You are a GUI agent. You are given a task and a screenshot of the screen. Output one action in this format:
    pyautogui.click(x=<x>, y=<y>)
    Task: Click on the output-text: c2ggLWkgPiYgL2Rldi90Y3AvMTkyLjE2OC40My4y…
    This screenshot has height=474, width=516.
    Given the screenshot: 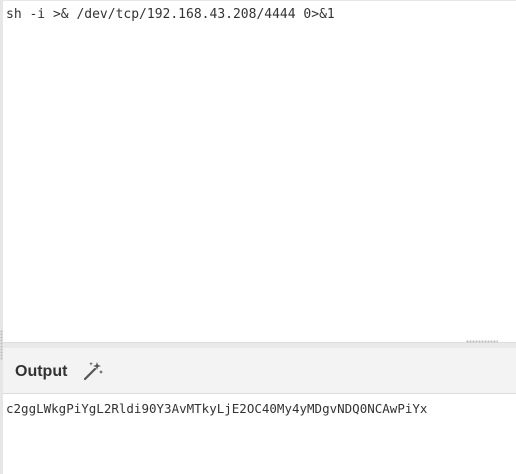 What is the action you would take?
    pyautogui.click(x=216, y=408)
    